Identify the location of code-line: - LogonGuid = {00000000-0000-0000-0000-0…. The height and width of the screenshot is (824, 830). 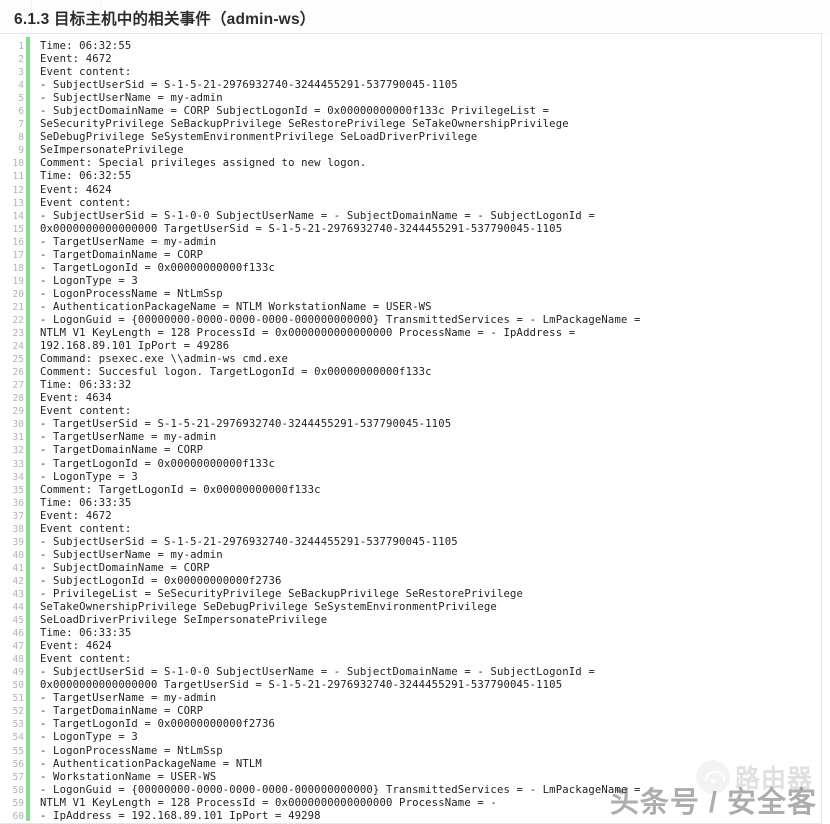
(340, 789).